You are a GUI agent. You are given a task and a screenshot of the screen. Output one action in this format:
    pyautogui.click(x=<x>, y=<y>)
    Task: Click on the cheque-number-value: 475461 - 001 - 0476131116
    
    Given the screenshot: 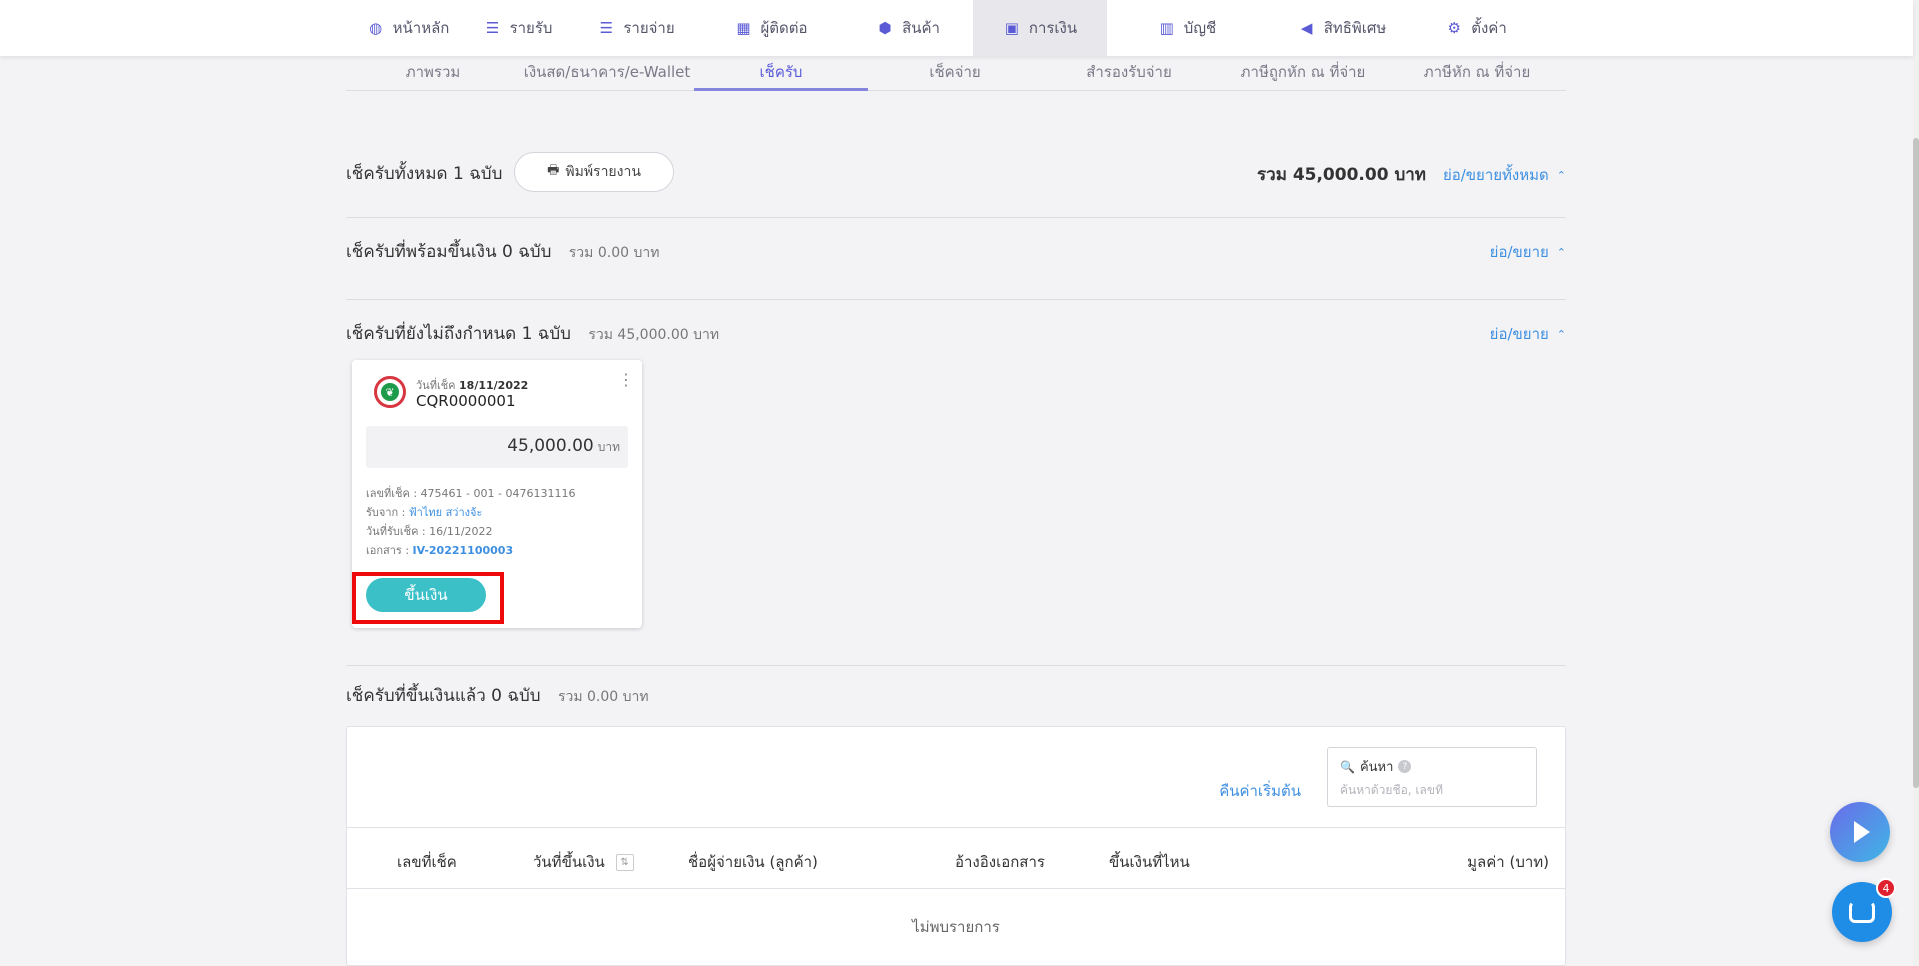 What is the action you would take?
    pyautogui.click(x=498, y=493)
    